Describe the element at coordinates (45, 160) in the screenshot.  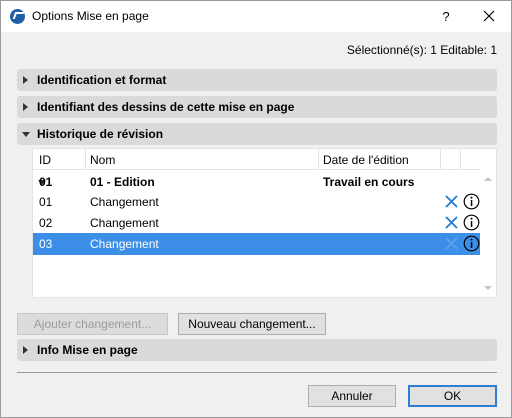
I see `column-header-id: ID` at that location.